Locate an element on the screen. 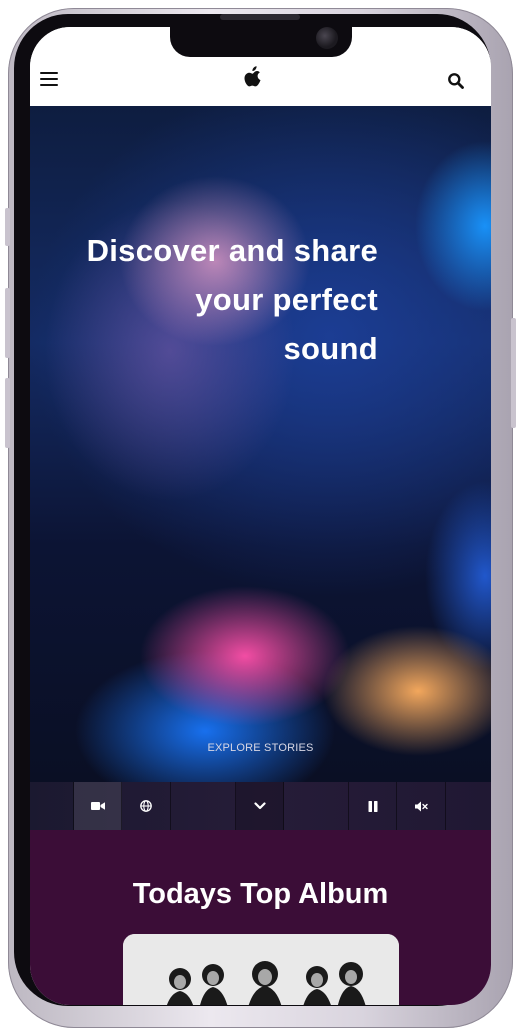 Image resolution: width=521 pixels, height=1036 pixels. video-camera-button is located at coordinates (98, 806).